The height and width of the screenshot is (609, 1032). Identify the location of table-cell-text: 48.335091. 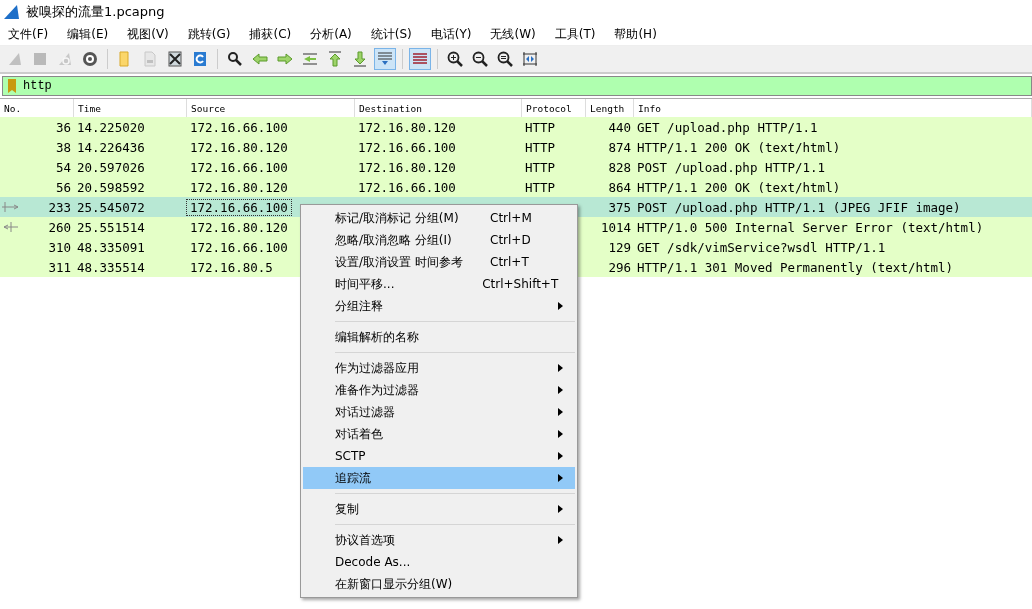
(111, 247).